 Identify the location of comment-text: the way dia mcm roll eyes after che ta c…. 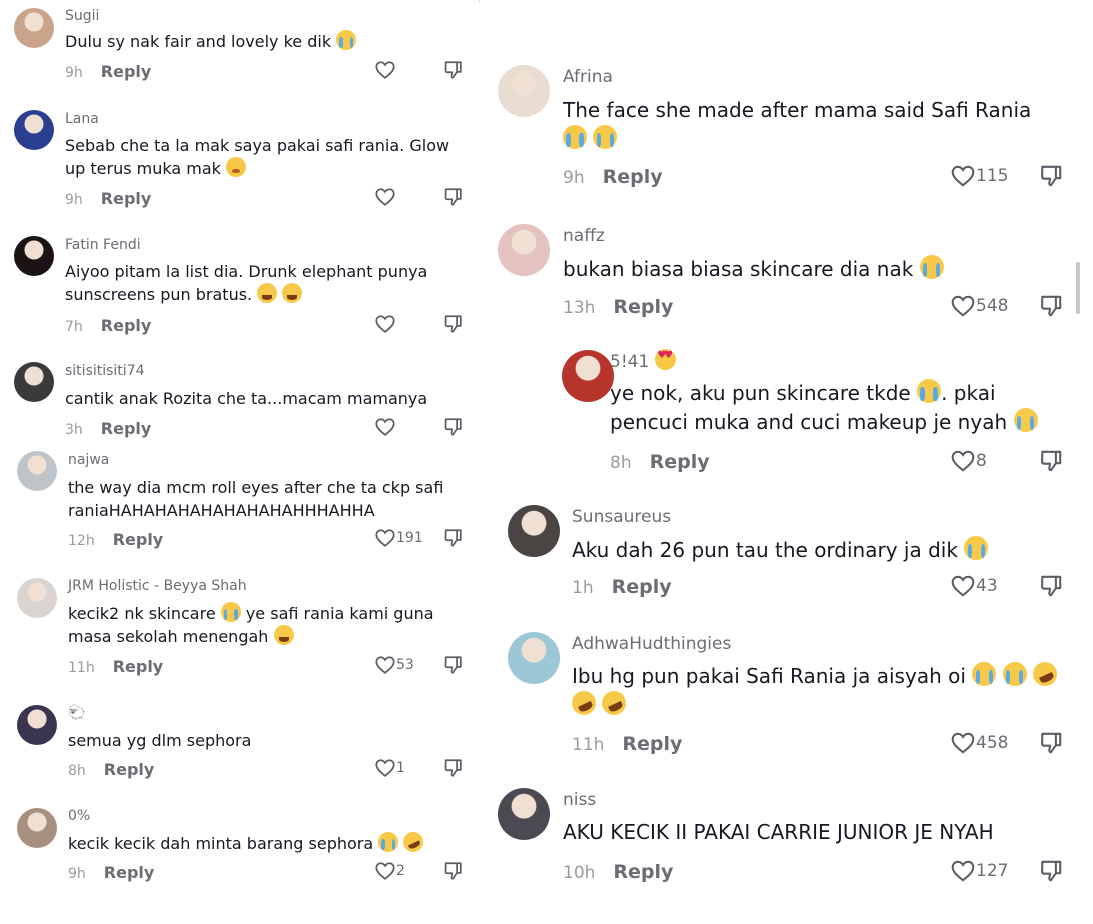
(256, 499).